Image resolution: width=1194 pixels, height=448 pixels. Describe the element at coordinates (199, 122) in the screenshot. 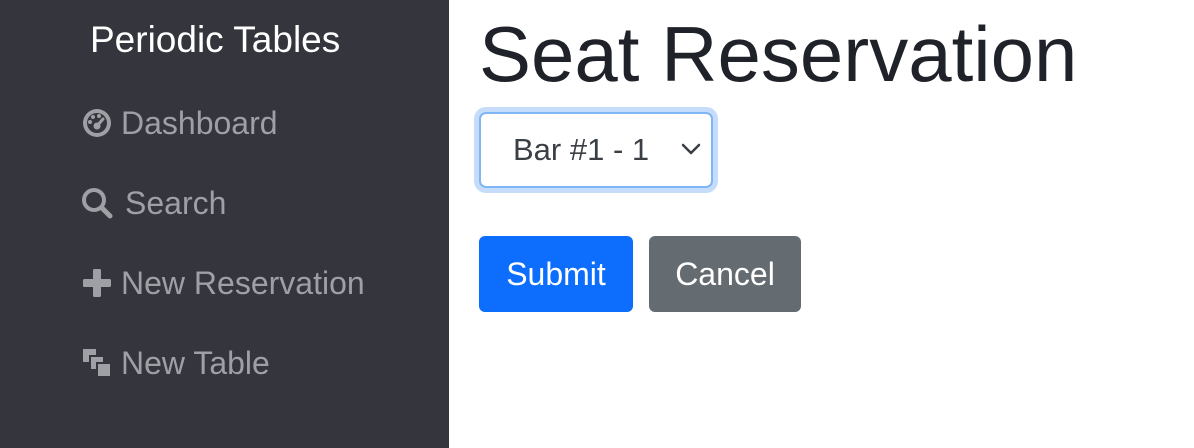

I see `sidebar-item-label: Dashboard` at that location.